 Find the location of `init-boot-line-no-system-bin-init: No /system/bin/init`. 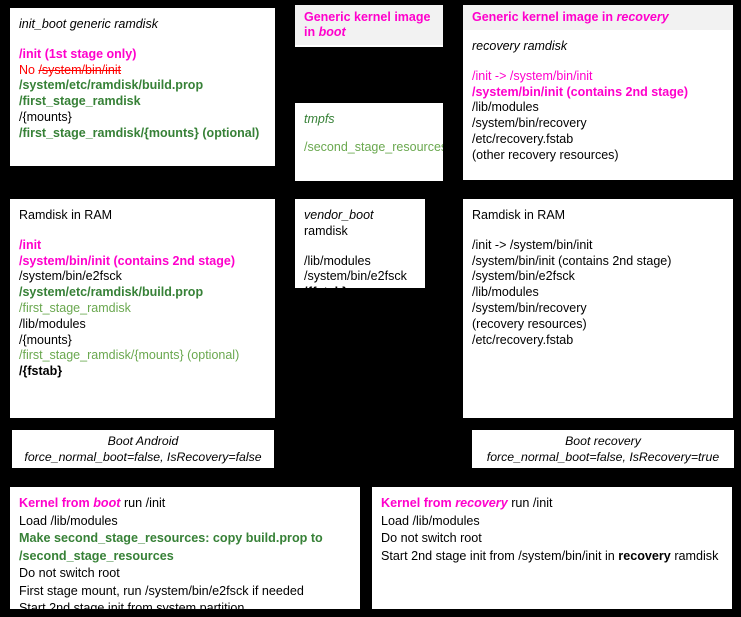

init-boot-line-no-system-bin-init: No /system/bin/init is located at coordinates (142, 71).